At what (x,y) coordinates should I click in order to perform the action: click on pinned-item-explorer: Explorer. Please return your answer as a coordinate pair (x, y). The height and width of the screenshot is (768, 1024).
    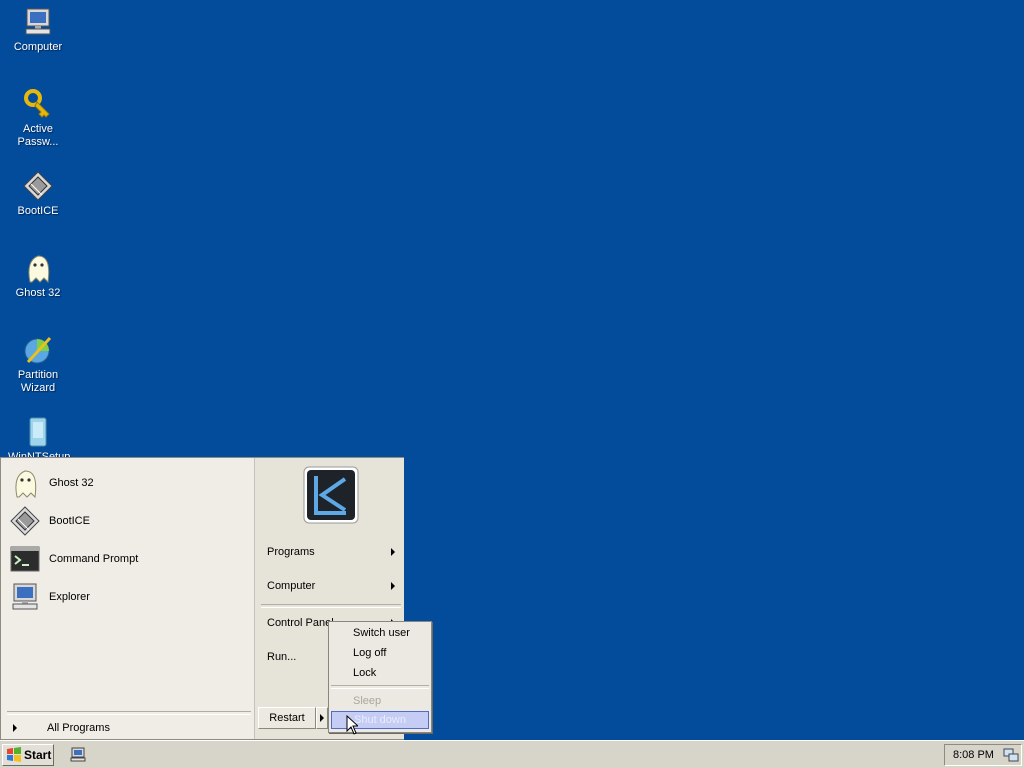
    Looking at the image, I should click on (129, 597).